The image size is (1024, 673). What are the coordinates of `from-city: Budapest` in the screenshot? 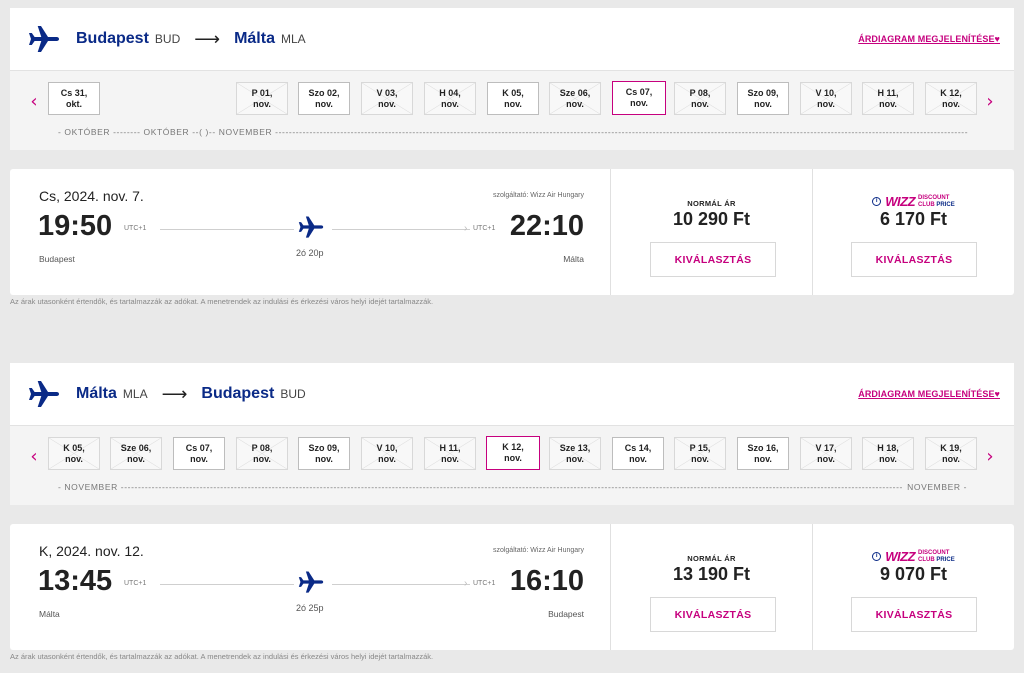 It's located at (112, 38).